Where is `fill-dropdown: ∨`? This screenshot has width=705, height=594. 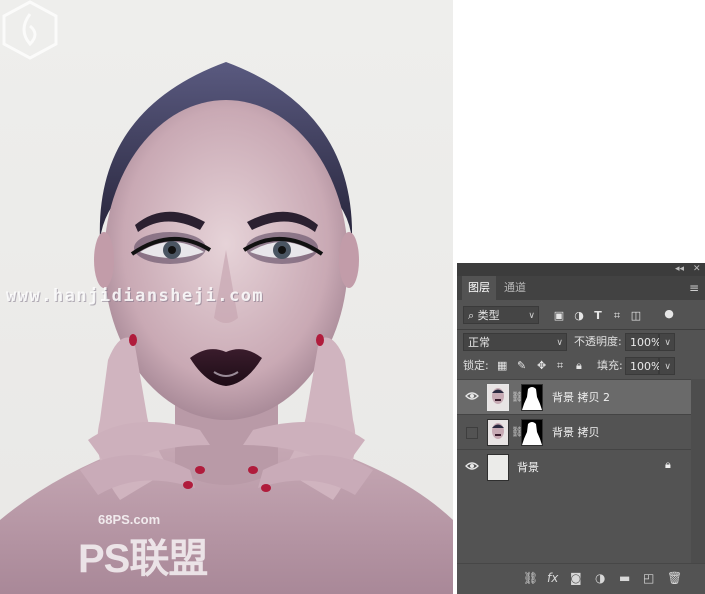
fill-dropdown: ∨ is located at coordinates (667, 366).